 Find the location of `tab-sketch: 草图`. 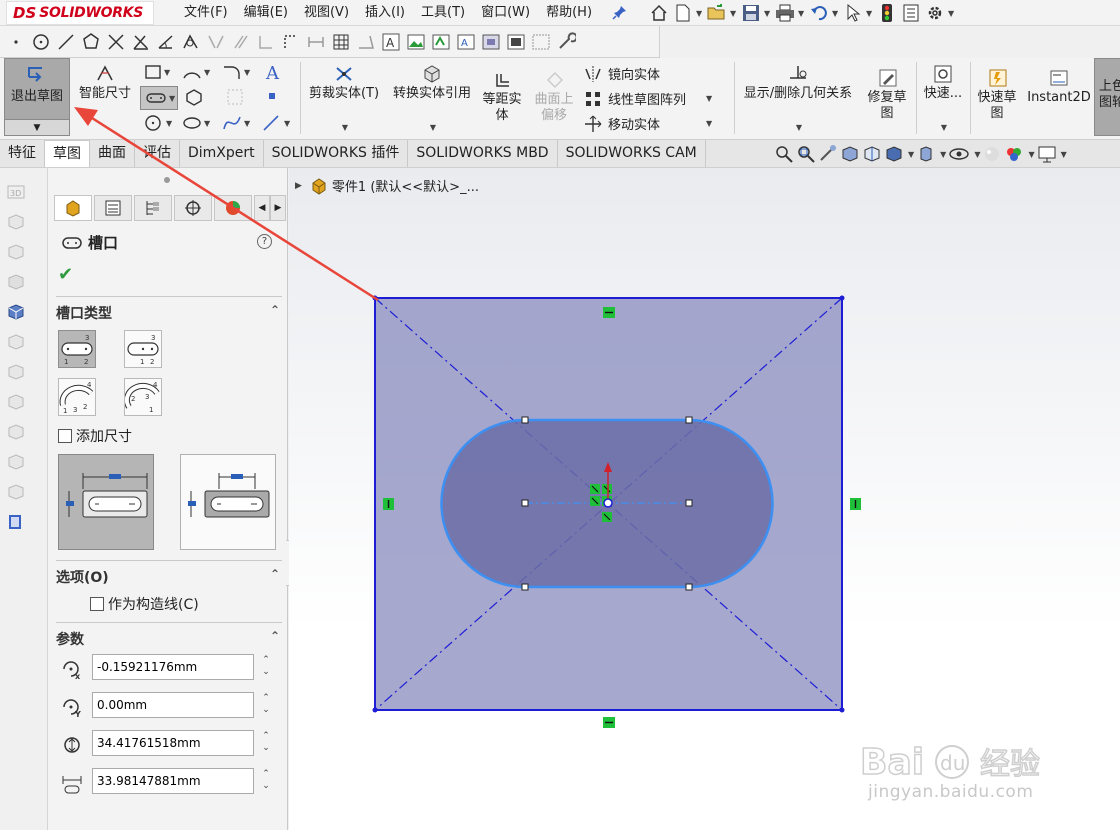

tab-sketch: 草图 is located at coordinates (67, 153).